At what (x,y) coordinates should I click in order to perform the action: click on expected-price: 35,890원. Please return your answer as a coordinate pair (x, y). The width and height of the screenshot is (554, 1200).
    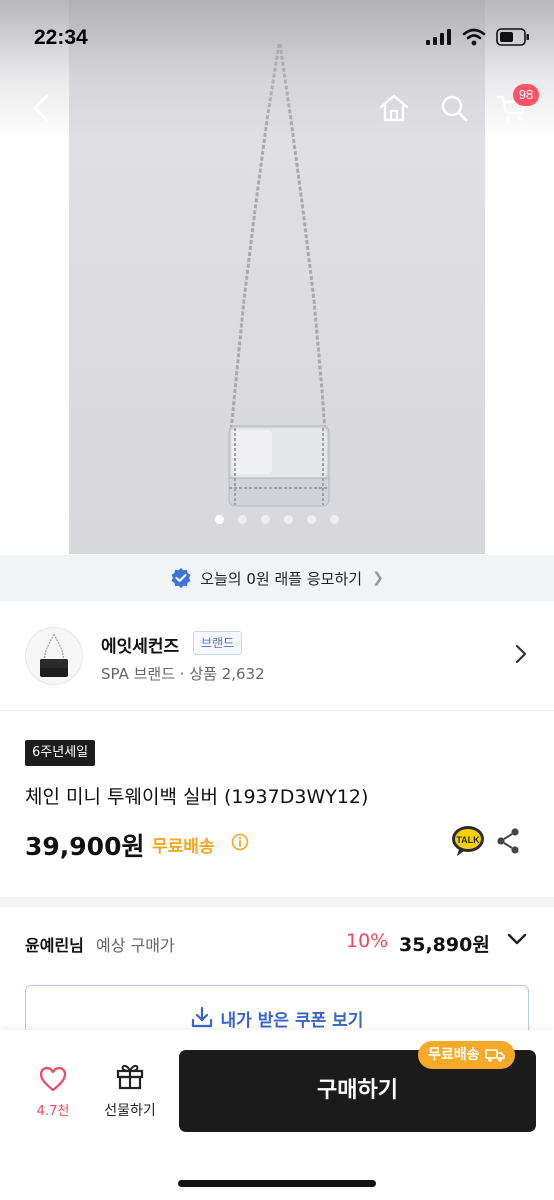
    Looking at the image, I should click on (444, 945).